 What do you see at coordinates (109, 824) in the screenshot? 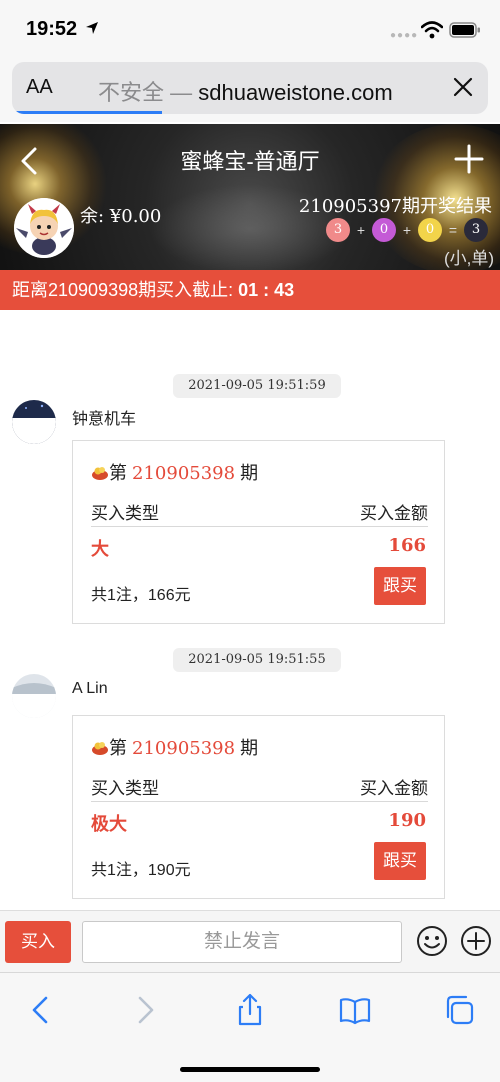
I see `bet-type: 极大` at bounding box center [109, 824].